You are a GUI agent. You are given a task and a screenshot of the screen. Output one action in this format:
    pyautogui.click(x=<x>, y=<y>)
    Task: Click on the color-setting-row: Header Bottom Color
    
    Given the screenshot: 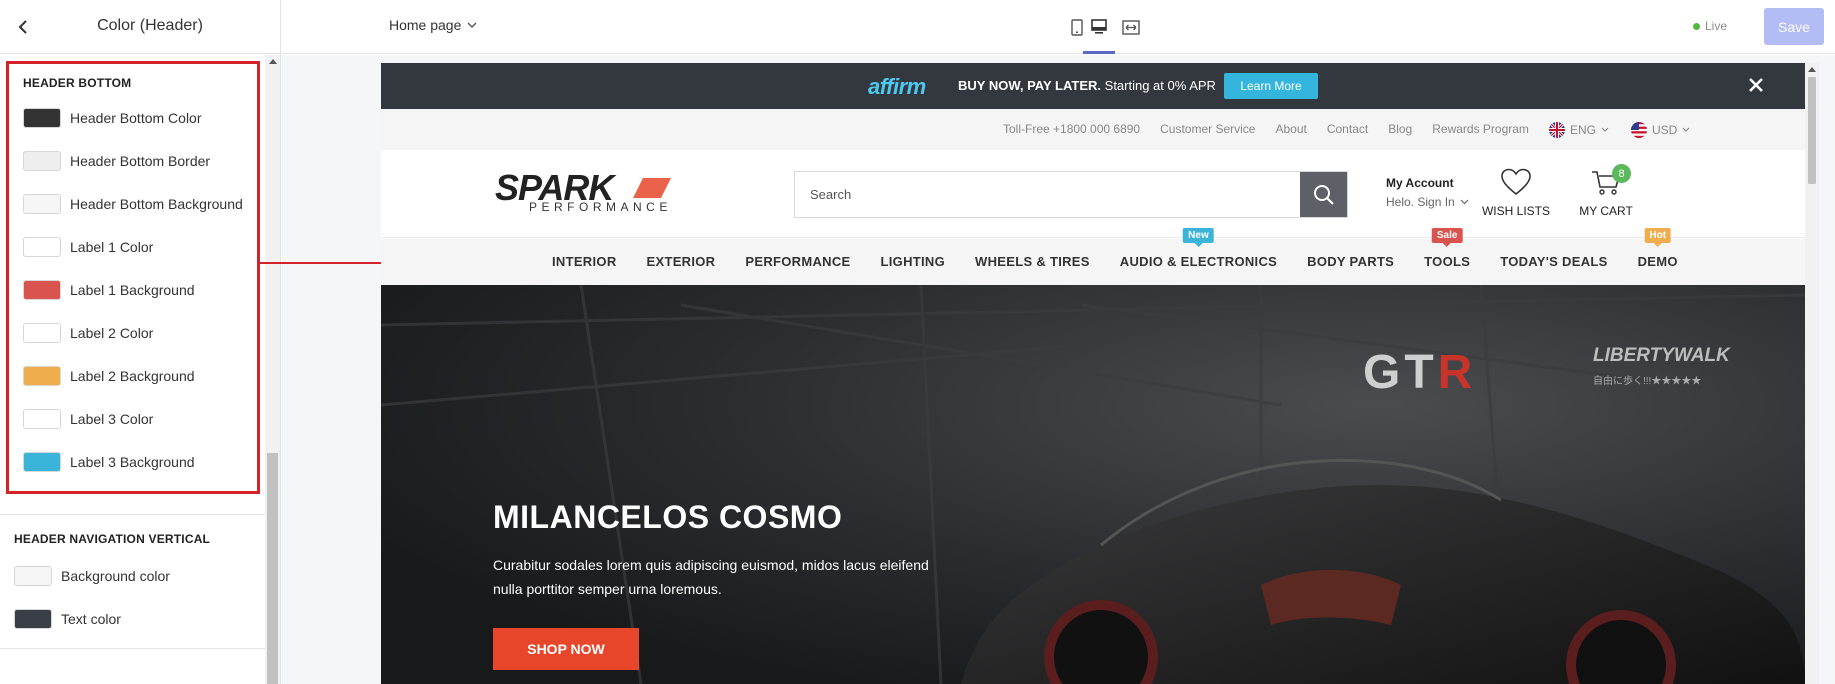 What is the action you would take?
    pyautogui.click(x=133, y=117)
    